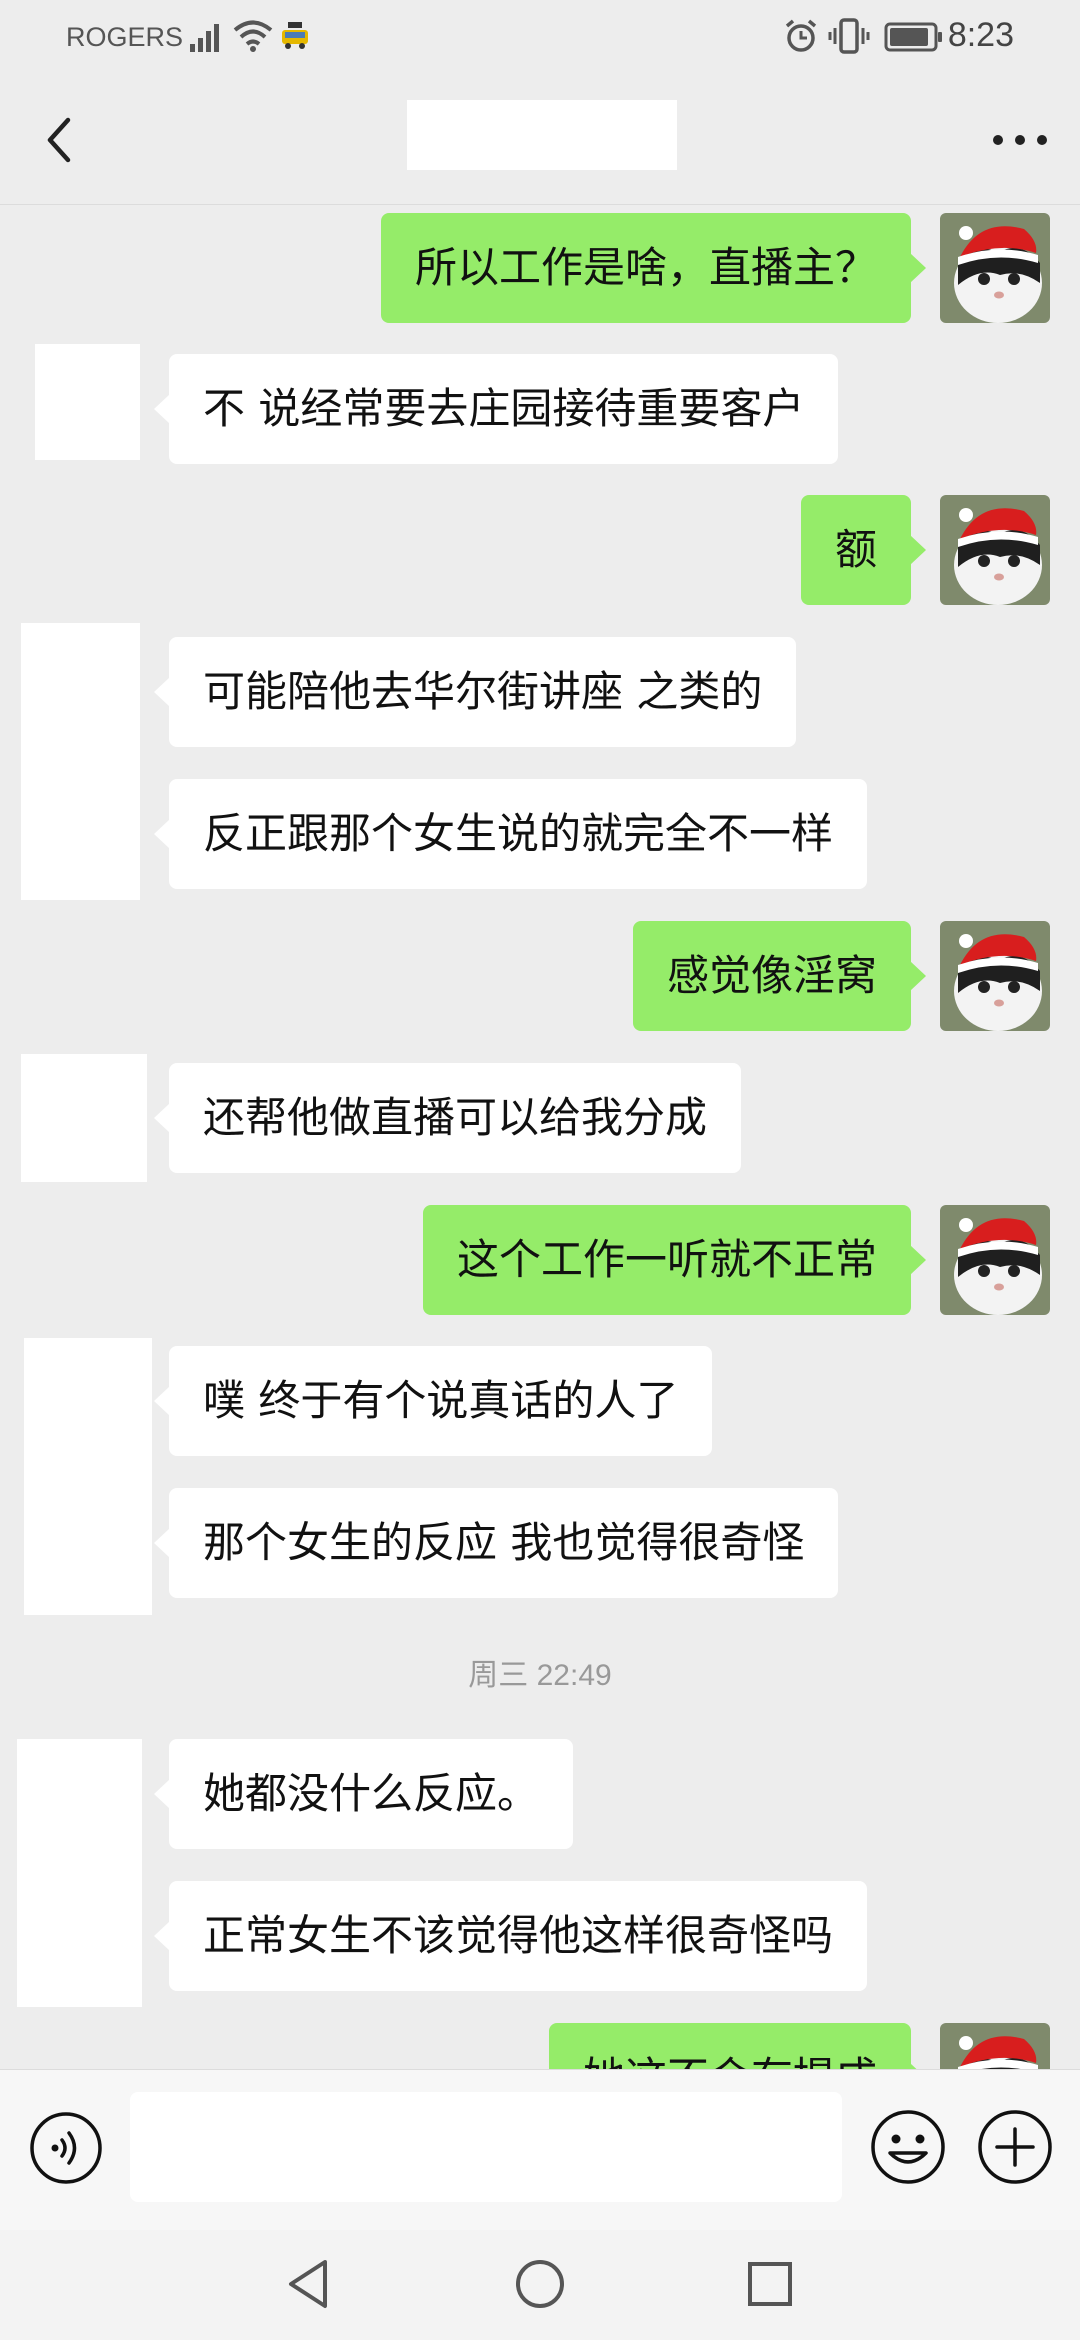 The height and width of the screenshot is (2340, 1080). Describe the element at coordinates (66, 2148) in the screenshot. I see `voice-icon` at that location.